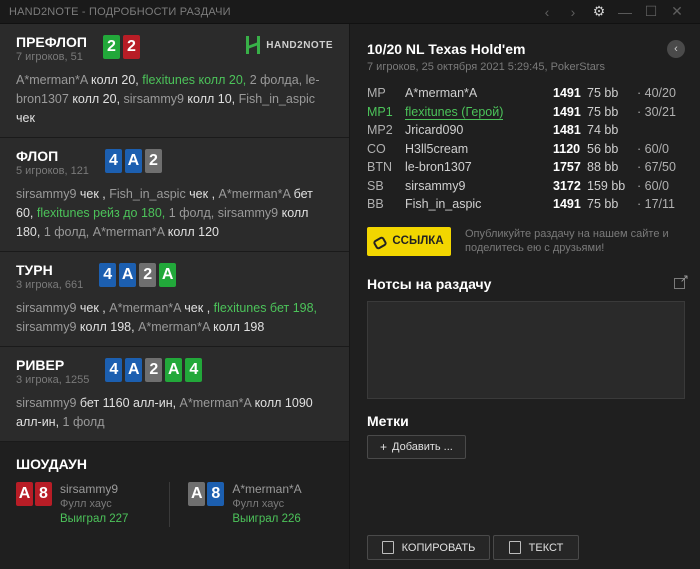 The width and height of the screenshot is (700, 569). Describe the element at coordinates (429, 283) in the screenshot. I see `notes-title: Нотсы на раздачу` at that location.